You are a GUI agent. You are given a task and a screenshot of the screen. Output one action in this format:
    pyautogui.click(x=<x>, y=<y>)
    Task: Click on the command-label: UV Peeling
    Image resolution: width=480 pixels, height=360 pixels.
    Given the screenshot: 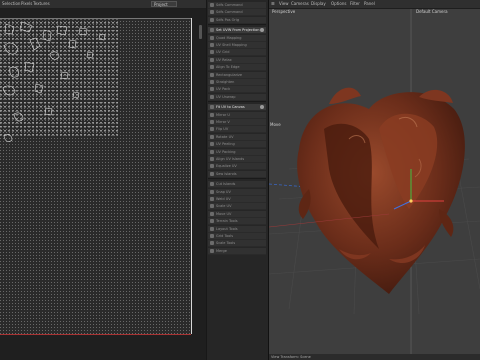 What is the action you would take?
    pyautogui.click(x=225, y=144)
    